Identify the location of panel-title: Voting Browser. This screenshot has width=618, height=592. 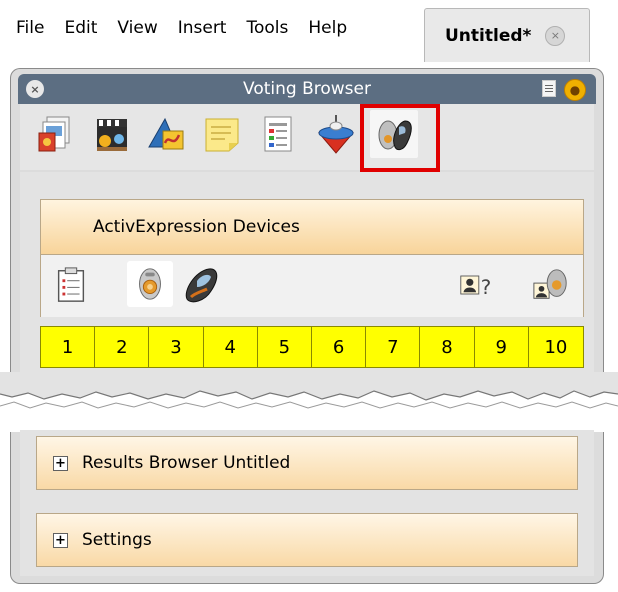
(307, 89).